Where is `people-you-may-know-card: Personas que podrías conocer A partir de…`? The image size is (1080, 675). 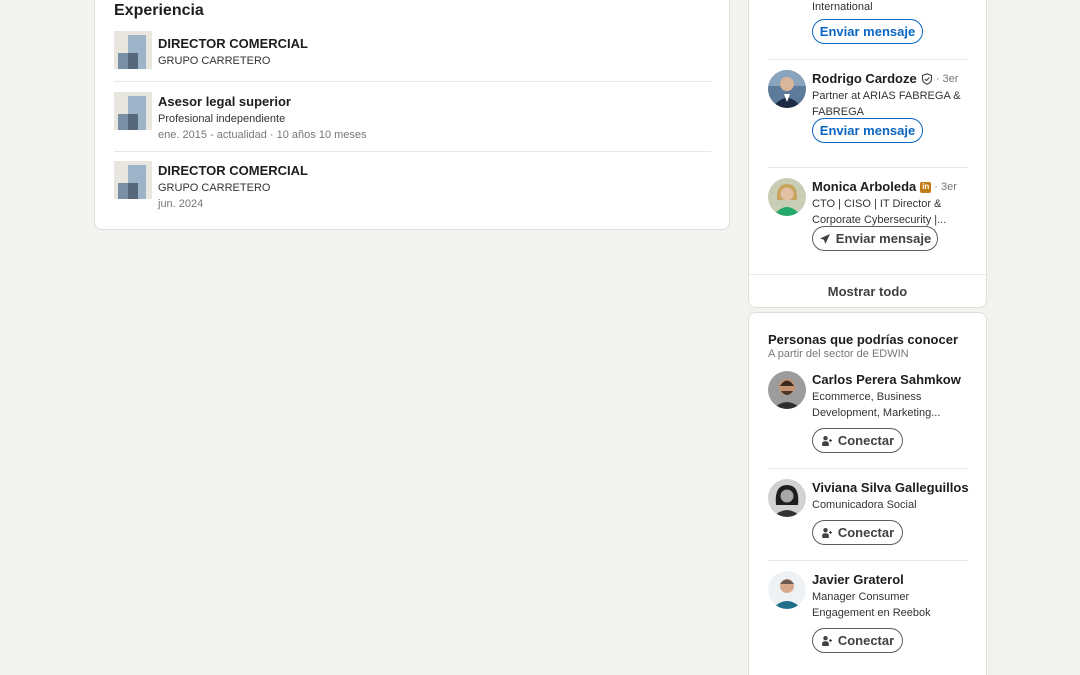
people-you-may-know-card: Personas que podrías conocer A partir de… is located at coordinates (867, 493).